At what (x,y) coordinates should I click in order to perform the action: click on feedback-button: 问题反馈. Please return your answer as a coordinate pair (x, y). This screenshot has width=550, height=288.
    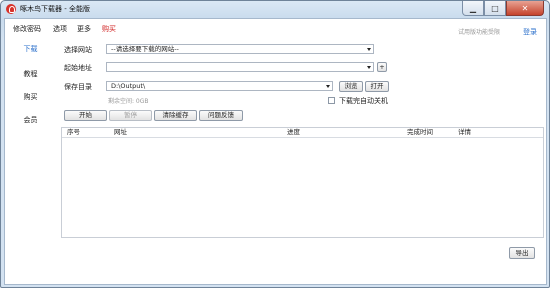
    Looking at the image, I should click on (221, 115).